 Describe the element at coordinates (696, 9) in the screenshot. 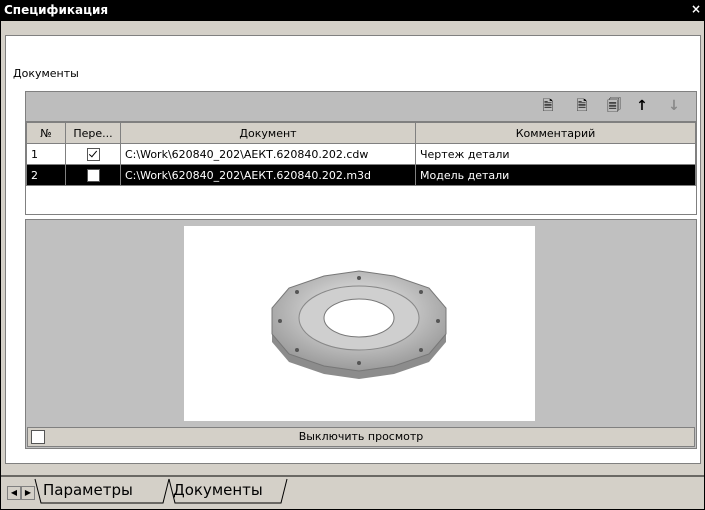

I see `close-icon: ×` at that location.